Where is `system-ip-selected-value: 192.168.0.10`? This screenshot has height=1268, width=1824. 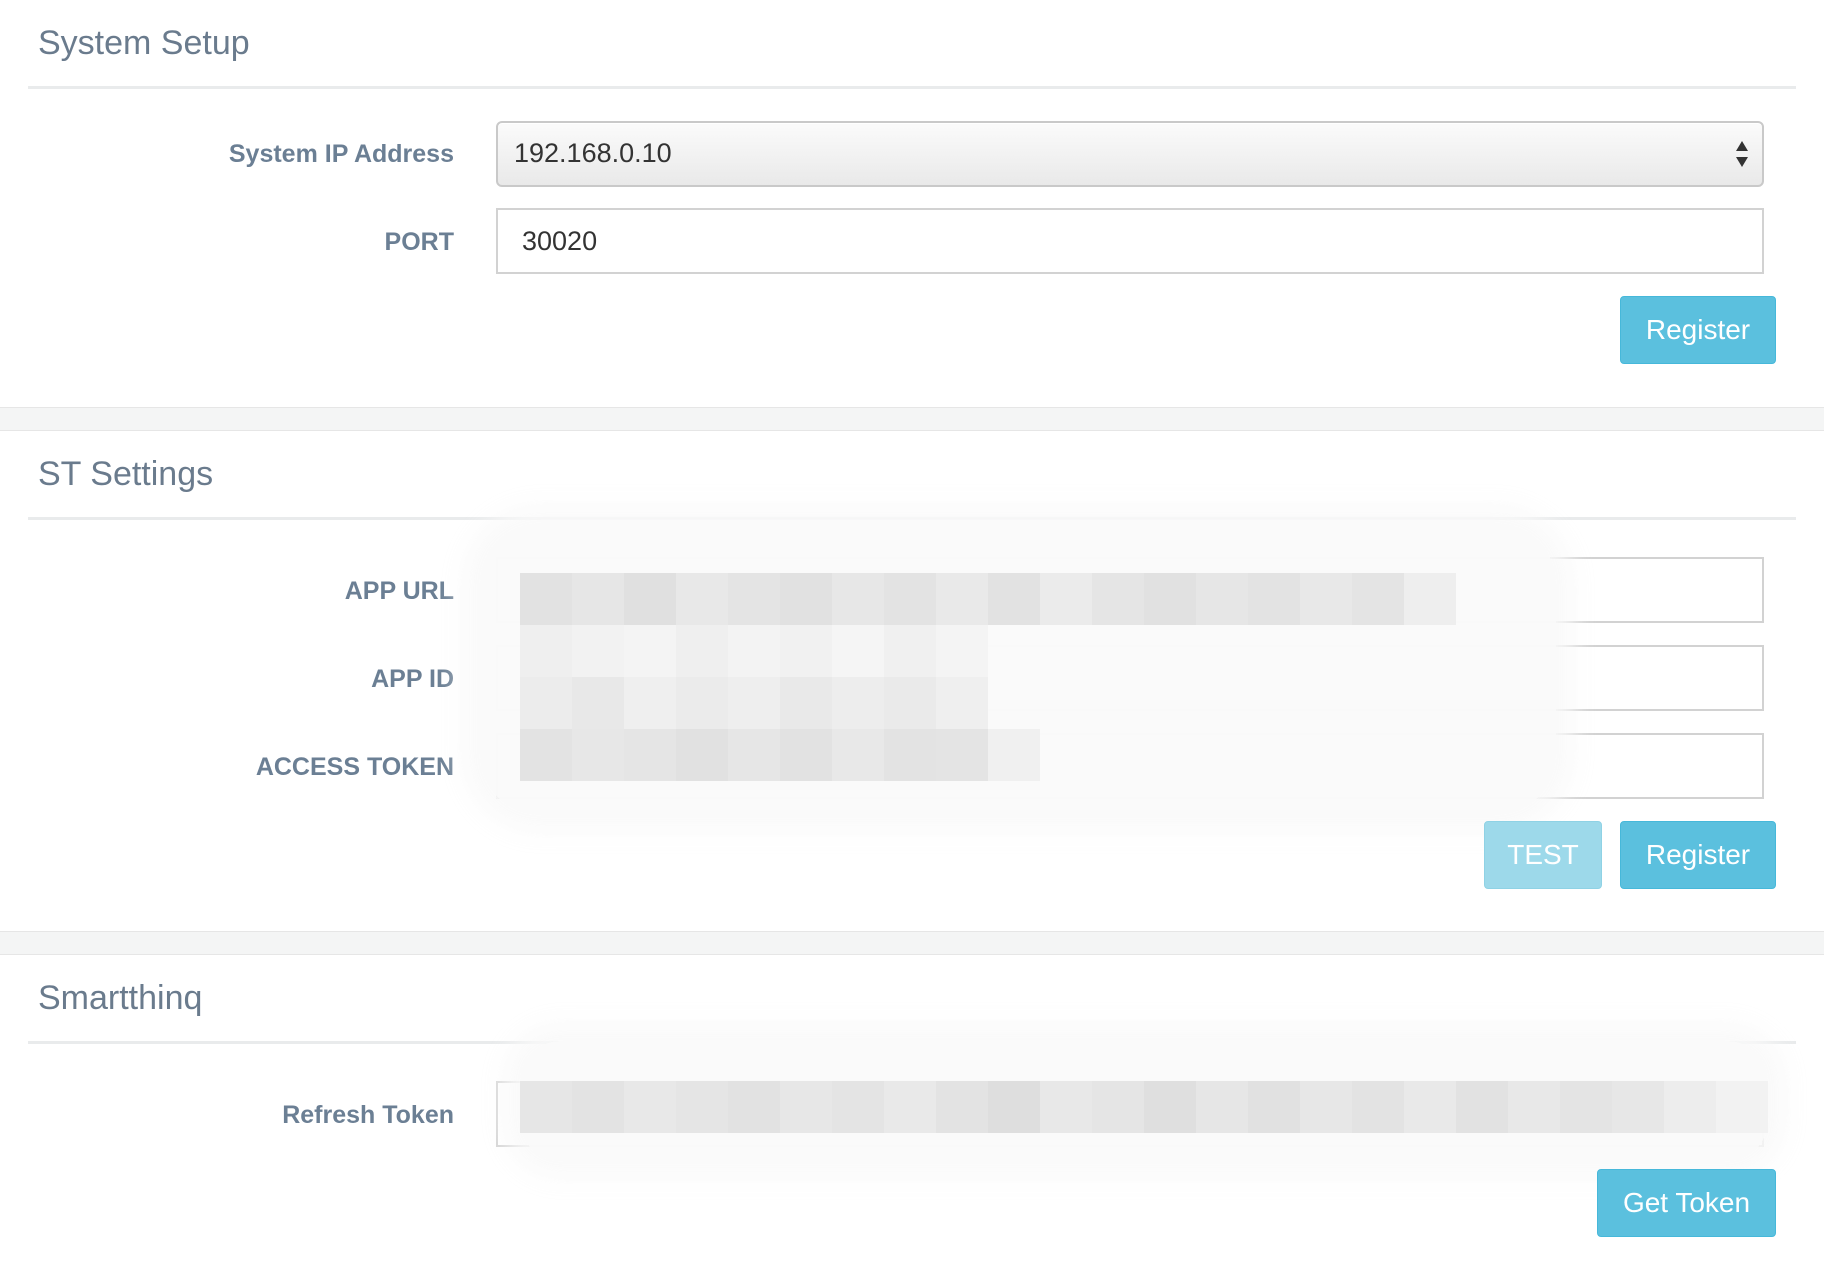
system-ip-selected-value: 192.168.0.10 is located at coordinates (593, 153).